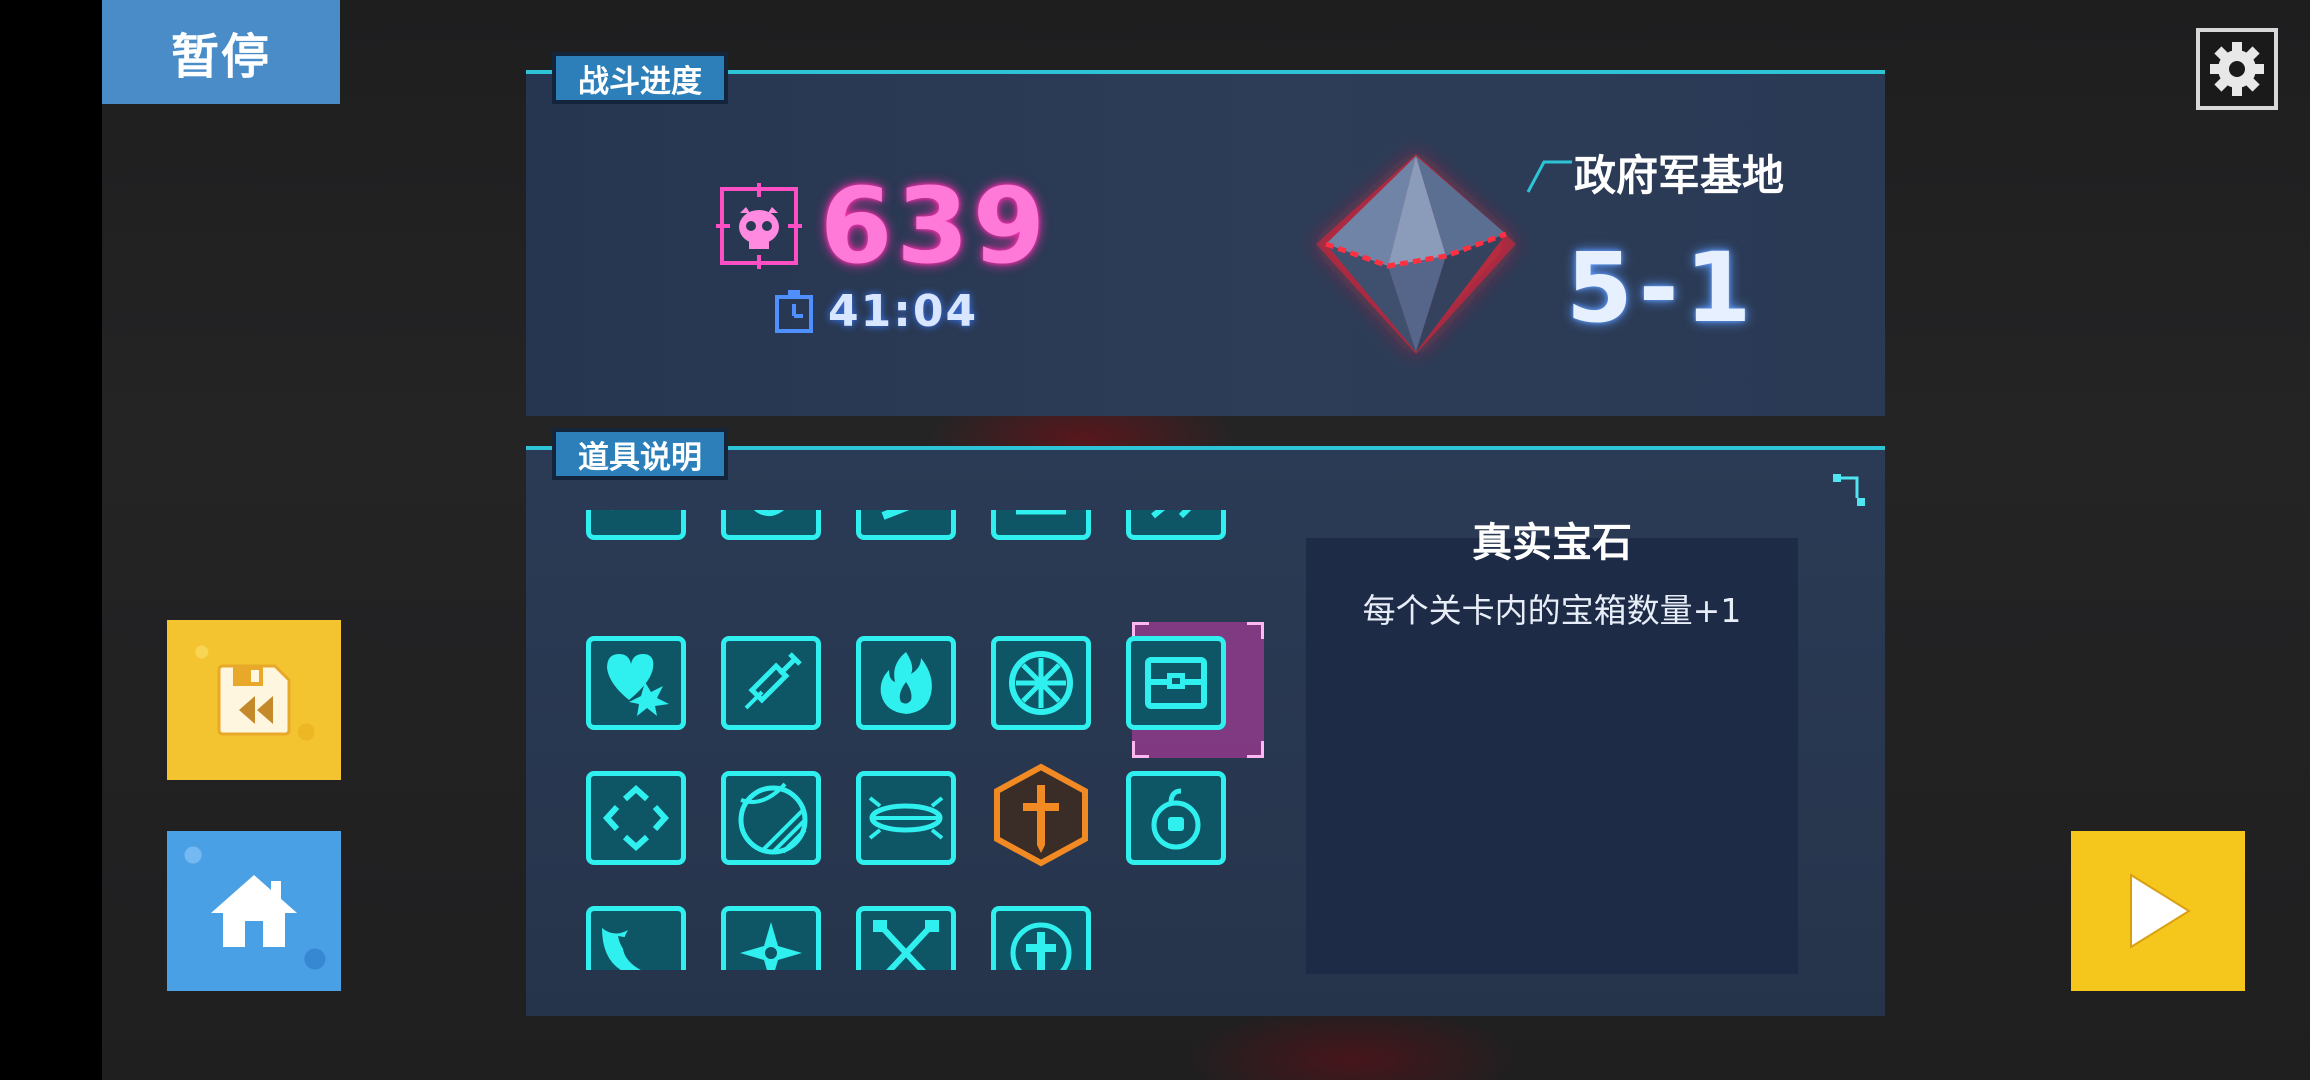 The width and height of the screenshot is (2310, 1080). Describe the element at coordinates (1171, 514) in the screenshot. I see `partial-item-5-icon` at that location.